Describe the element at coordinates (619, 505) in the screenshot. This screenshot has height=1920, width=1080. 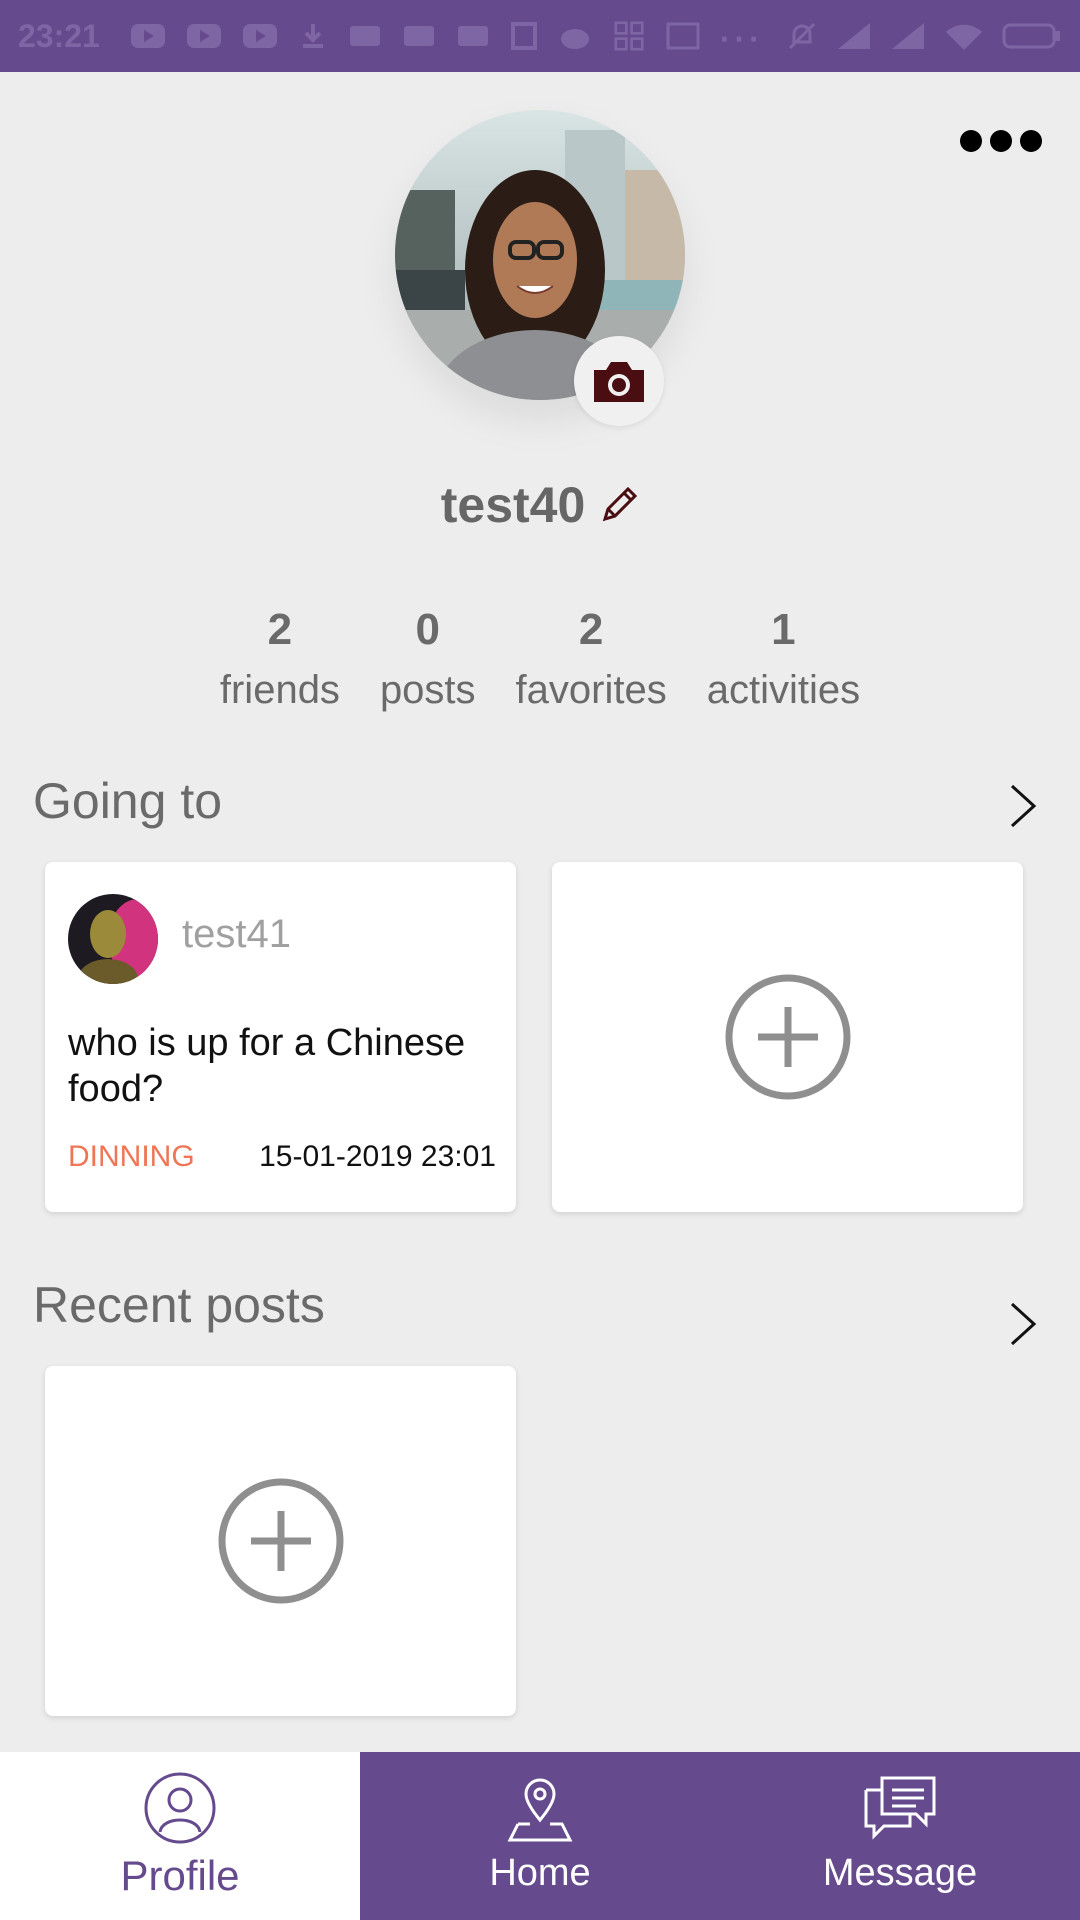
I see `pencil-icon` at that location.